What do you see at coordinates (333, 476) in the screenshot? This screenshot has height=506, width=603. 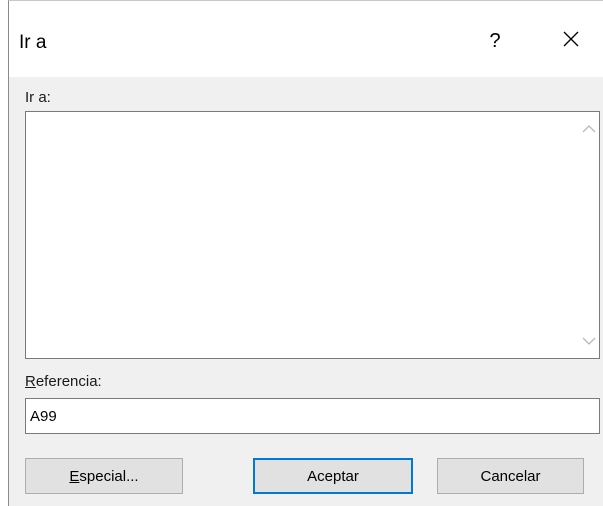 I see `aceptar-button: Aceptar` at bounding box center [333, 476].